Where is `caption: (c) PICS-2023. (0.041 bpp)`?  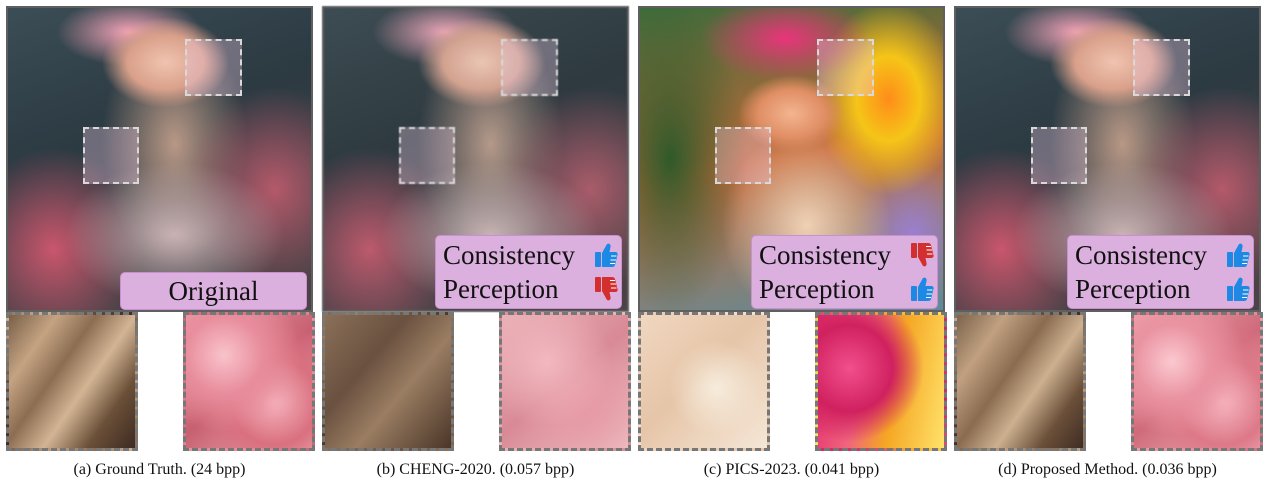 caption: (c) PICS-2023. (0.041 bpp) is located at coordinates (791, 469).